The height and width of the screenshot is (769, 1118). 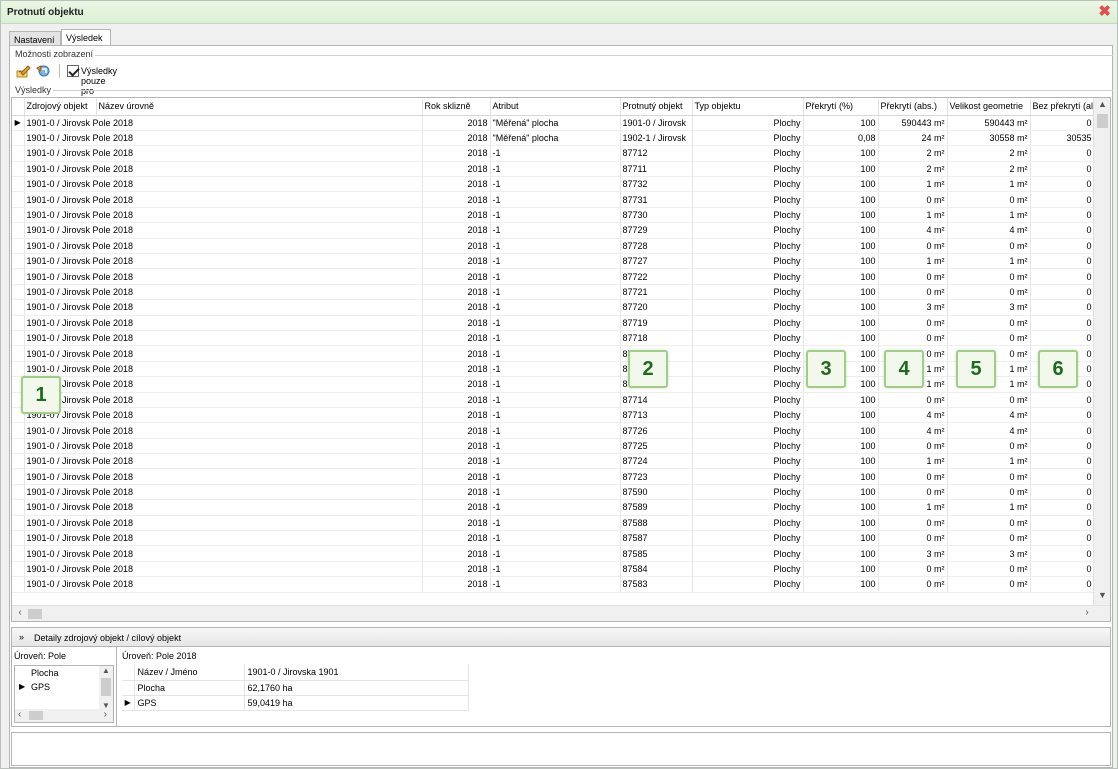 What do you see at coordinates (561, 613) in the screenshot?
I see `grid-horizontal-scrollbar: ‹ ›` at bounding box center [561, 613].